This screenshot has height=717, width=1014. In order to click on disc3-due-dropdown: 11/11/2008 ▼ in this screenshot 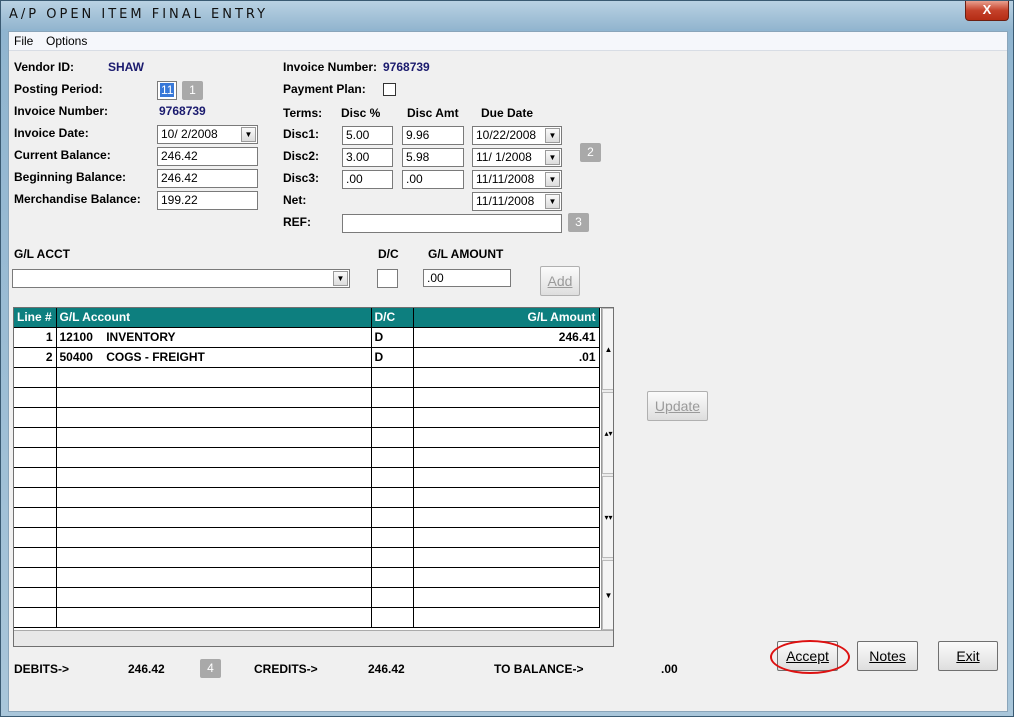, I will do `click(517, 179)`.